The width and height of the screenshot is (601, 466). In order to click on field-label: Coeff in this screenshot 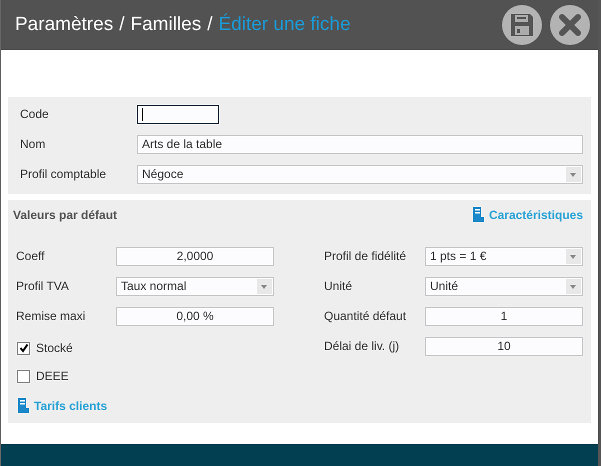, I will do `click(30, 256)`.